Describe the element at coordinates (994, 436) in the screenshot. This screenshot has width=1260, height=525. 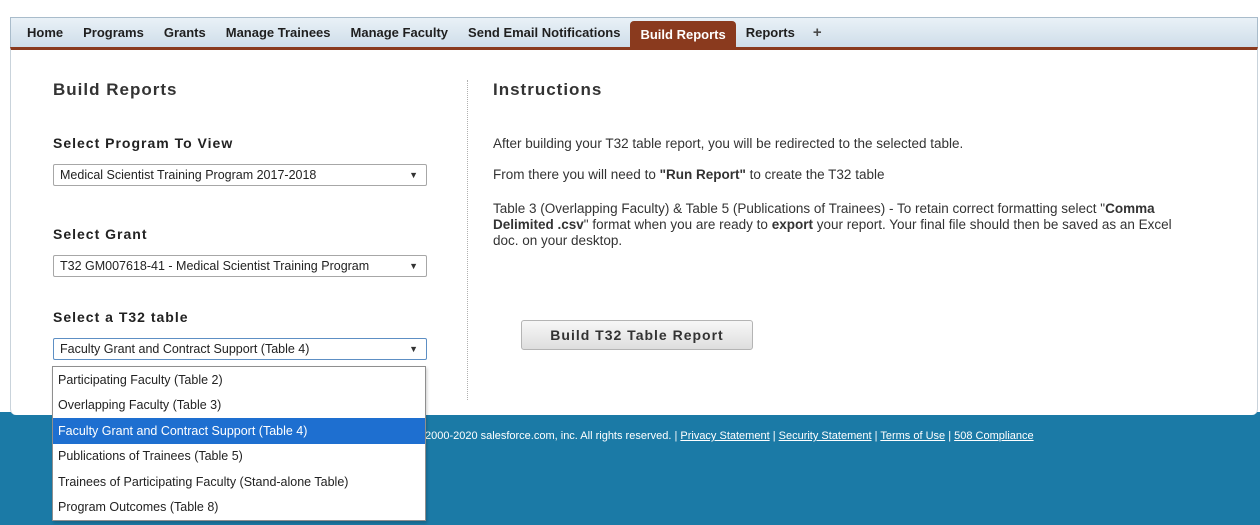
I see `508-compliance-link: 508 Compliance` at that location.